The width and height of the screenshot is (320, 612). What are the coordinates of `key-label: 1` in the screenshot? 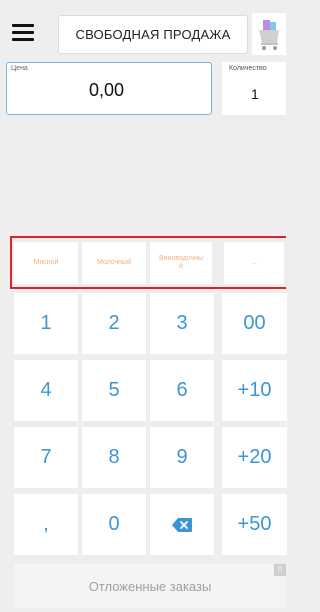 It's located at (46, 323).